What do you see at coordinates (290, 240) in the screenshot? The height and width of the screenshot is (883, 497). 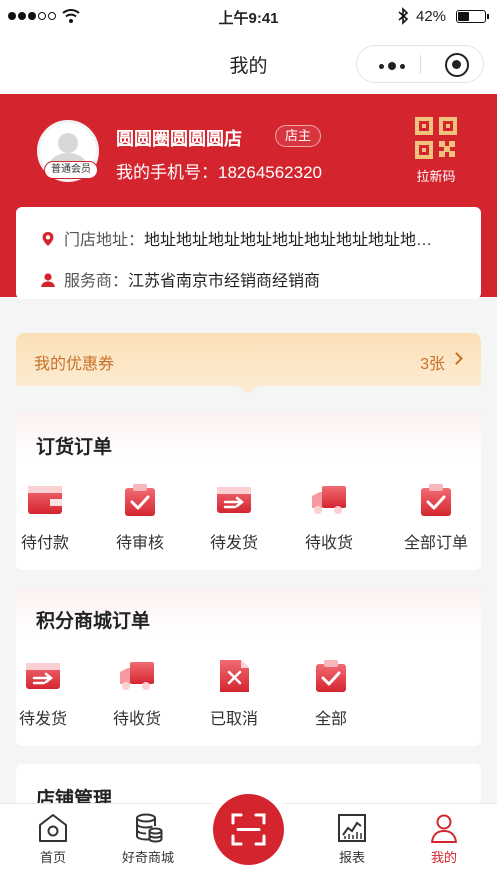 I see `store-address-value: 地址地址地址地址地址地址地址地址地址地址` at bounding box center [290, 240].